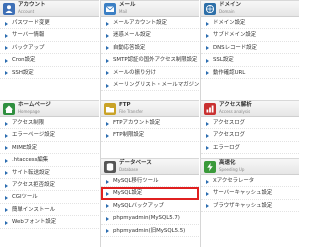 This screenshot has width=320, height=247. I want to click on section-title: アカウント, so click(32, 5).